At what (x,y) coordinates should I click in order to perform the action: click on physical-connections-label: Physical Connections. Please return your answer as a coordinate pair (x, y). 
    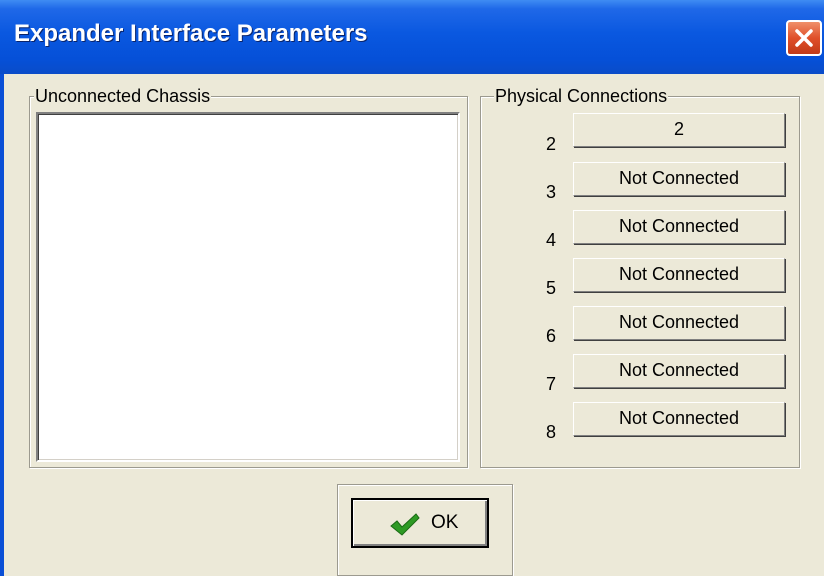
    Looking at the image, I should click on (581, 96).